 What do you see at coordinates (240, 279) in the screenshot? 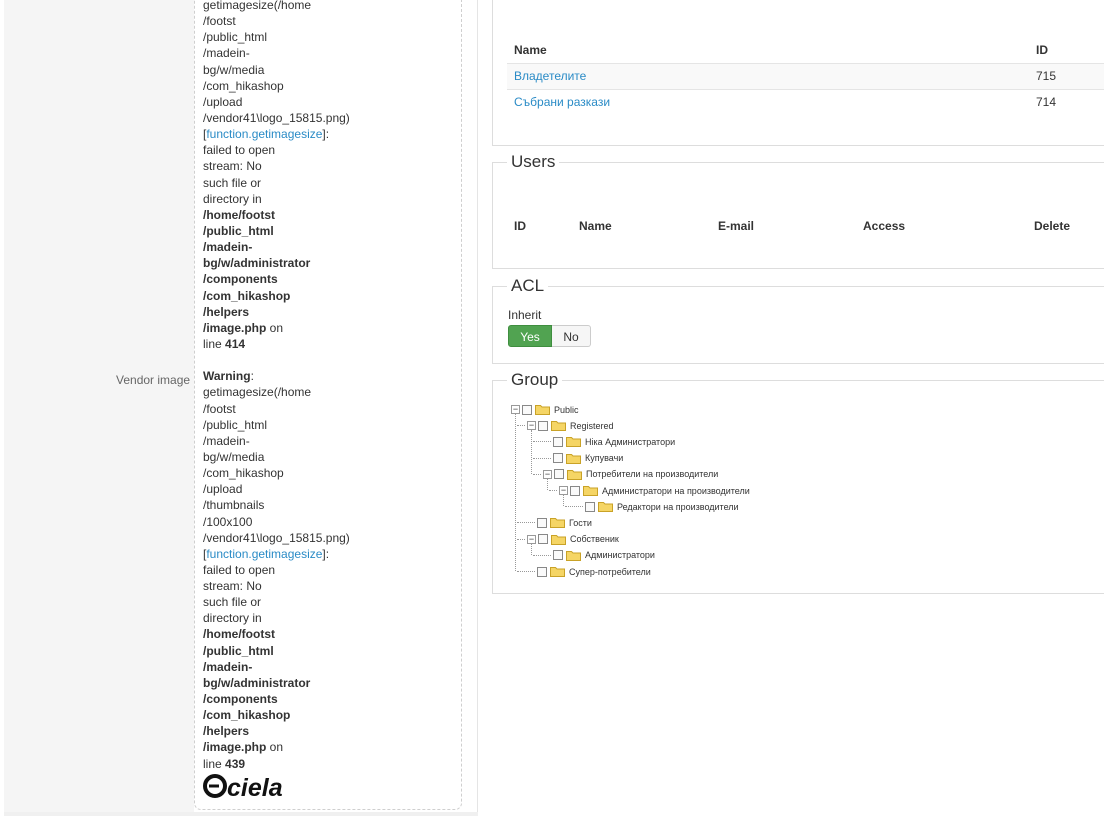
I see `message-line: /components` at bounding box center [240, 279].